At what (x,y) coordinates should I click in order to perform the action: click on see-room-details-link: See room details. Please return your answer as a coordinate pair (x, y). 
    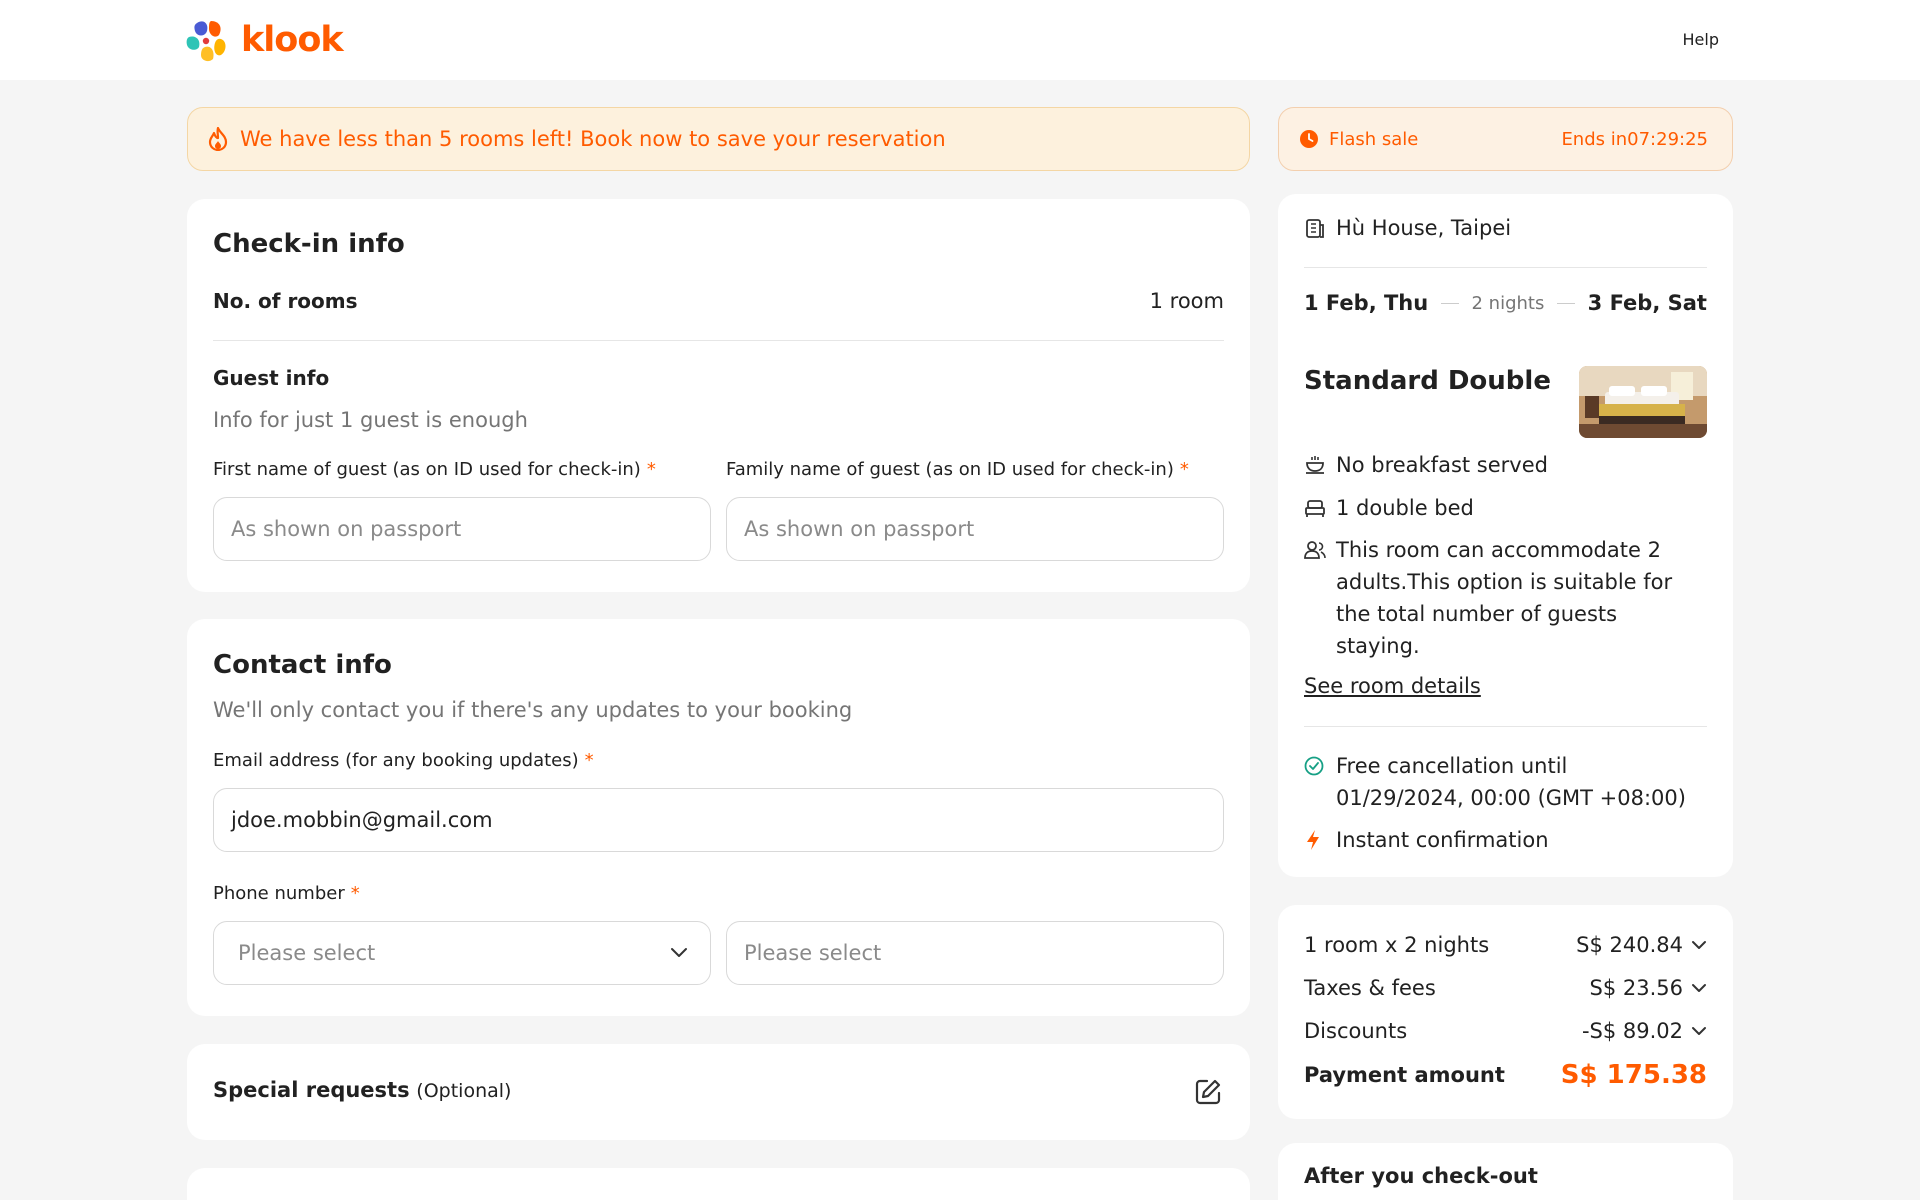
    Looking at the image, I should click on (1392, 686).